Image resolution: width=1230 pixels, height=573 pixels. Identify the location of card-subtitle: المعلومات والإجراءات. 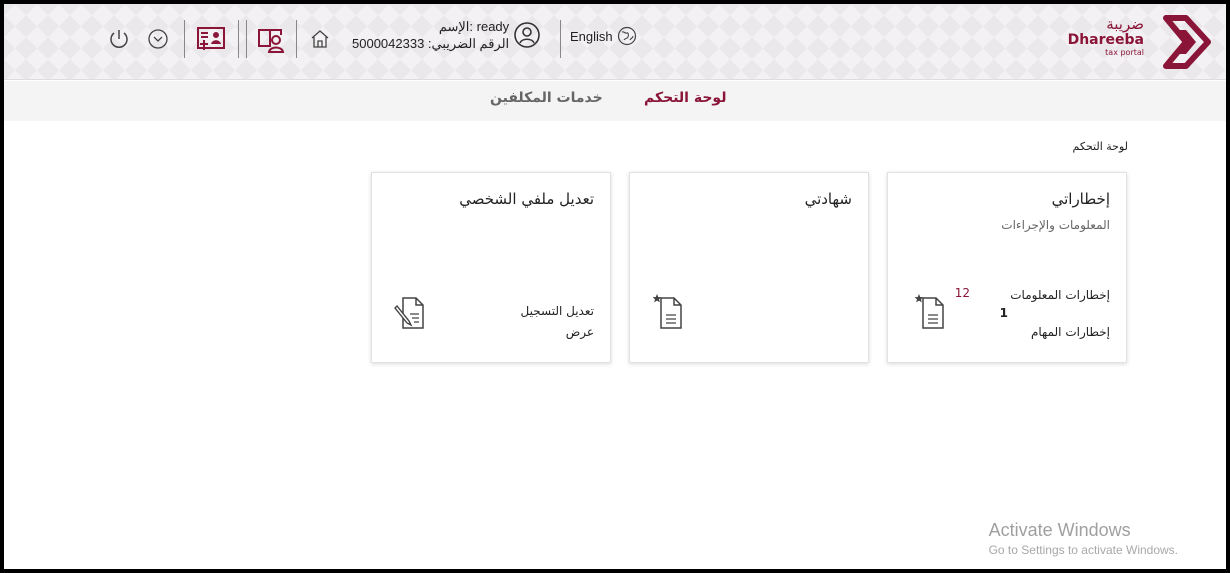
(1055, 225).